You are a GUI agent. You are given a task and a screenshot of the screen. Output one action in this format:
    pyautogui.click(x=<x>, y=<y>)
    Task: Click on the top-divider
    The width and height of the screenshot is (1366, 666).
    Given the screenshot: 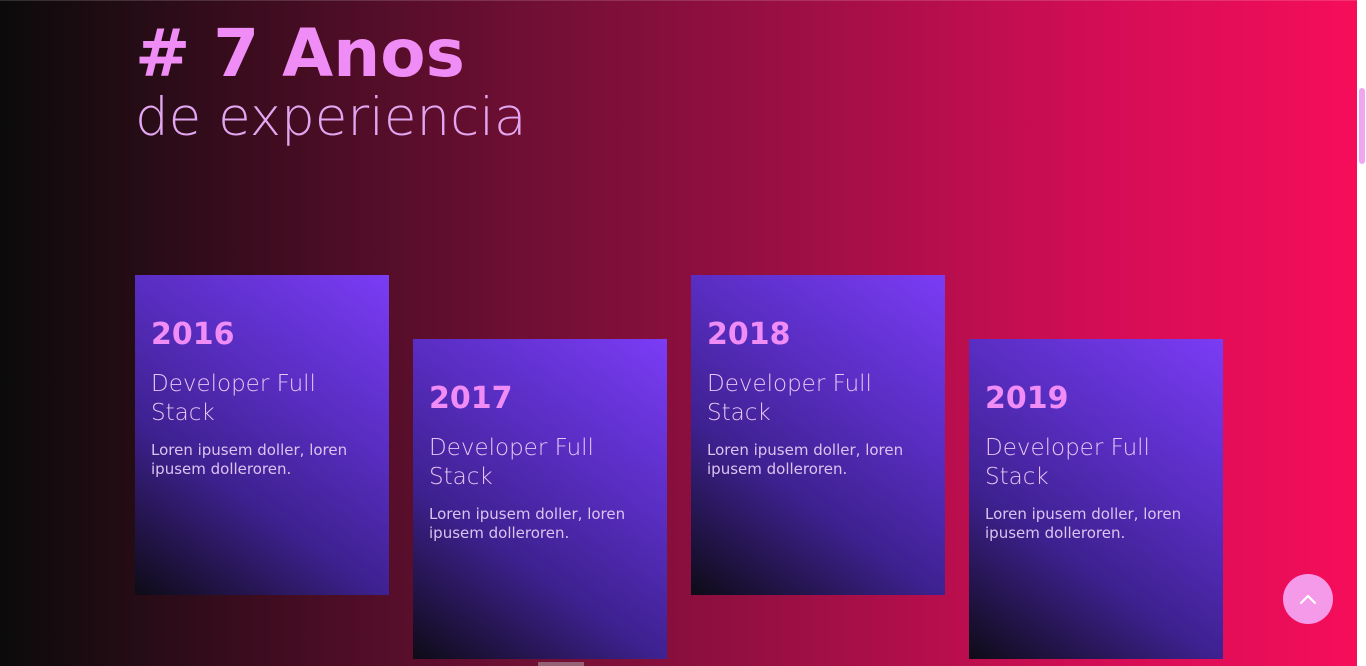 What is the action you would take?
    pyautogui.click(x=678, y=0)
    